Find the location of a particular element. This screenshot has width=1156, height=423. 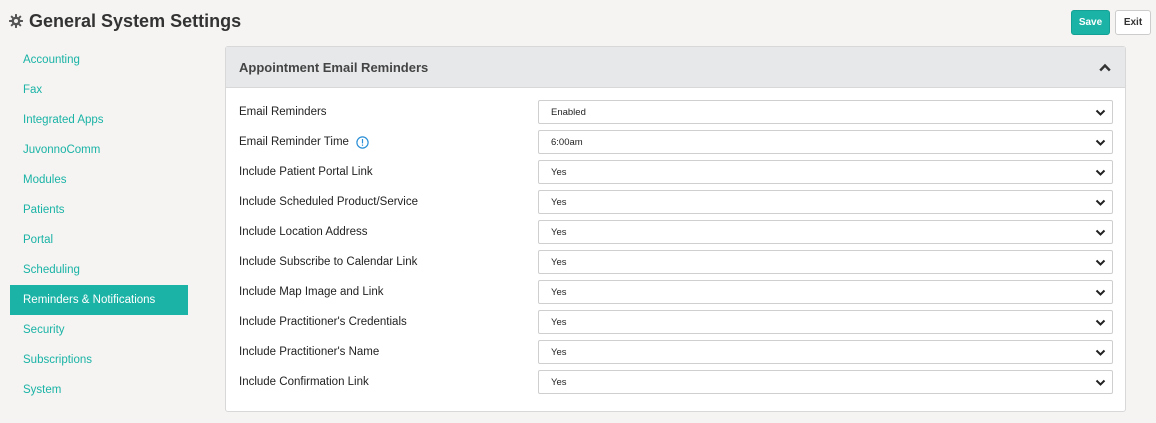

practitioner-credentials-select: Yes is located at coordinates (825, 322).